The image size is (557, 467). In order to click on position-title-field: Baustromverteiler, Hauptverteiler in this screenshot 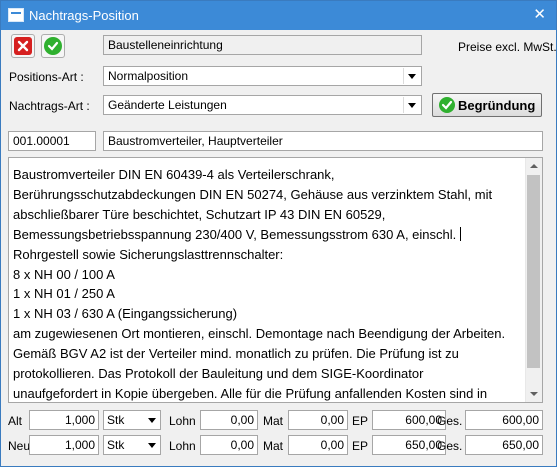, I will do `click(323, 141)`.